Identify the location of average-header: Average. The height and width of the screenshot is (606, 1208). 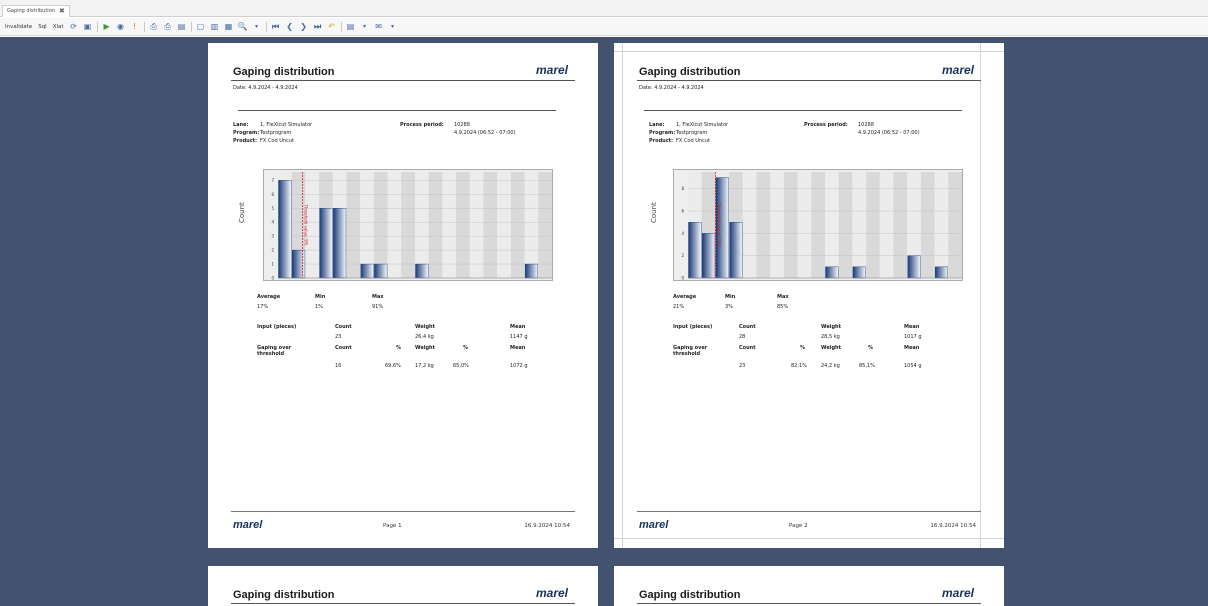
(685, 297).